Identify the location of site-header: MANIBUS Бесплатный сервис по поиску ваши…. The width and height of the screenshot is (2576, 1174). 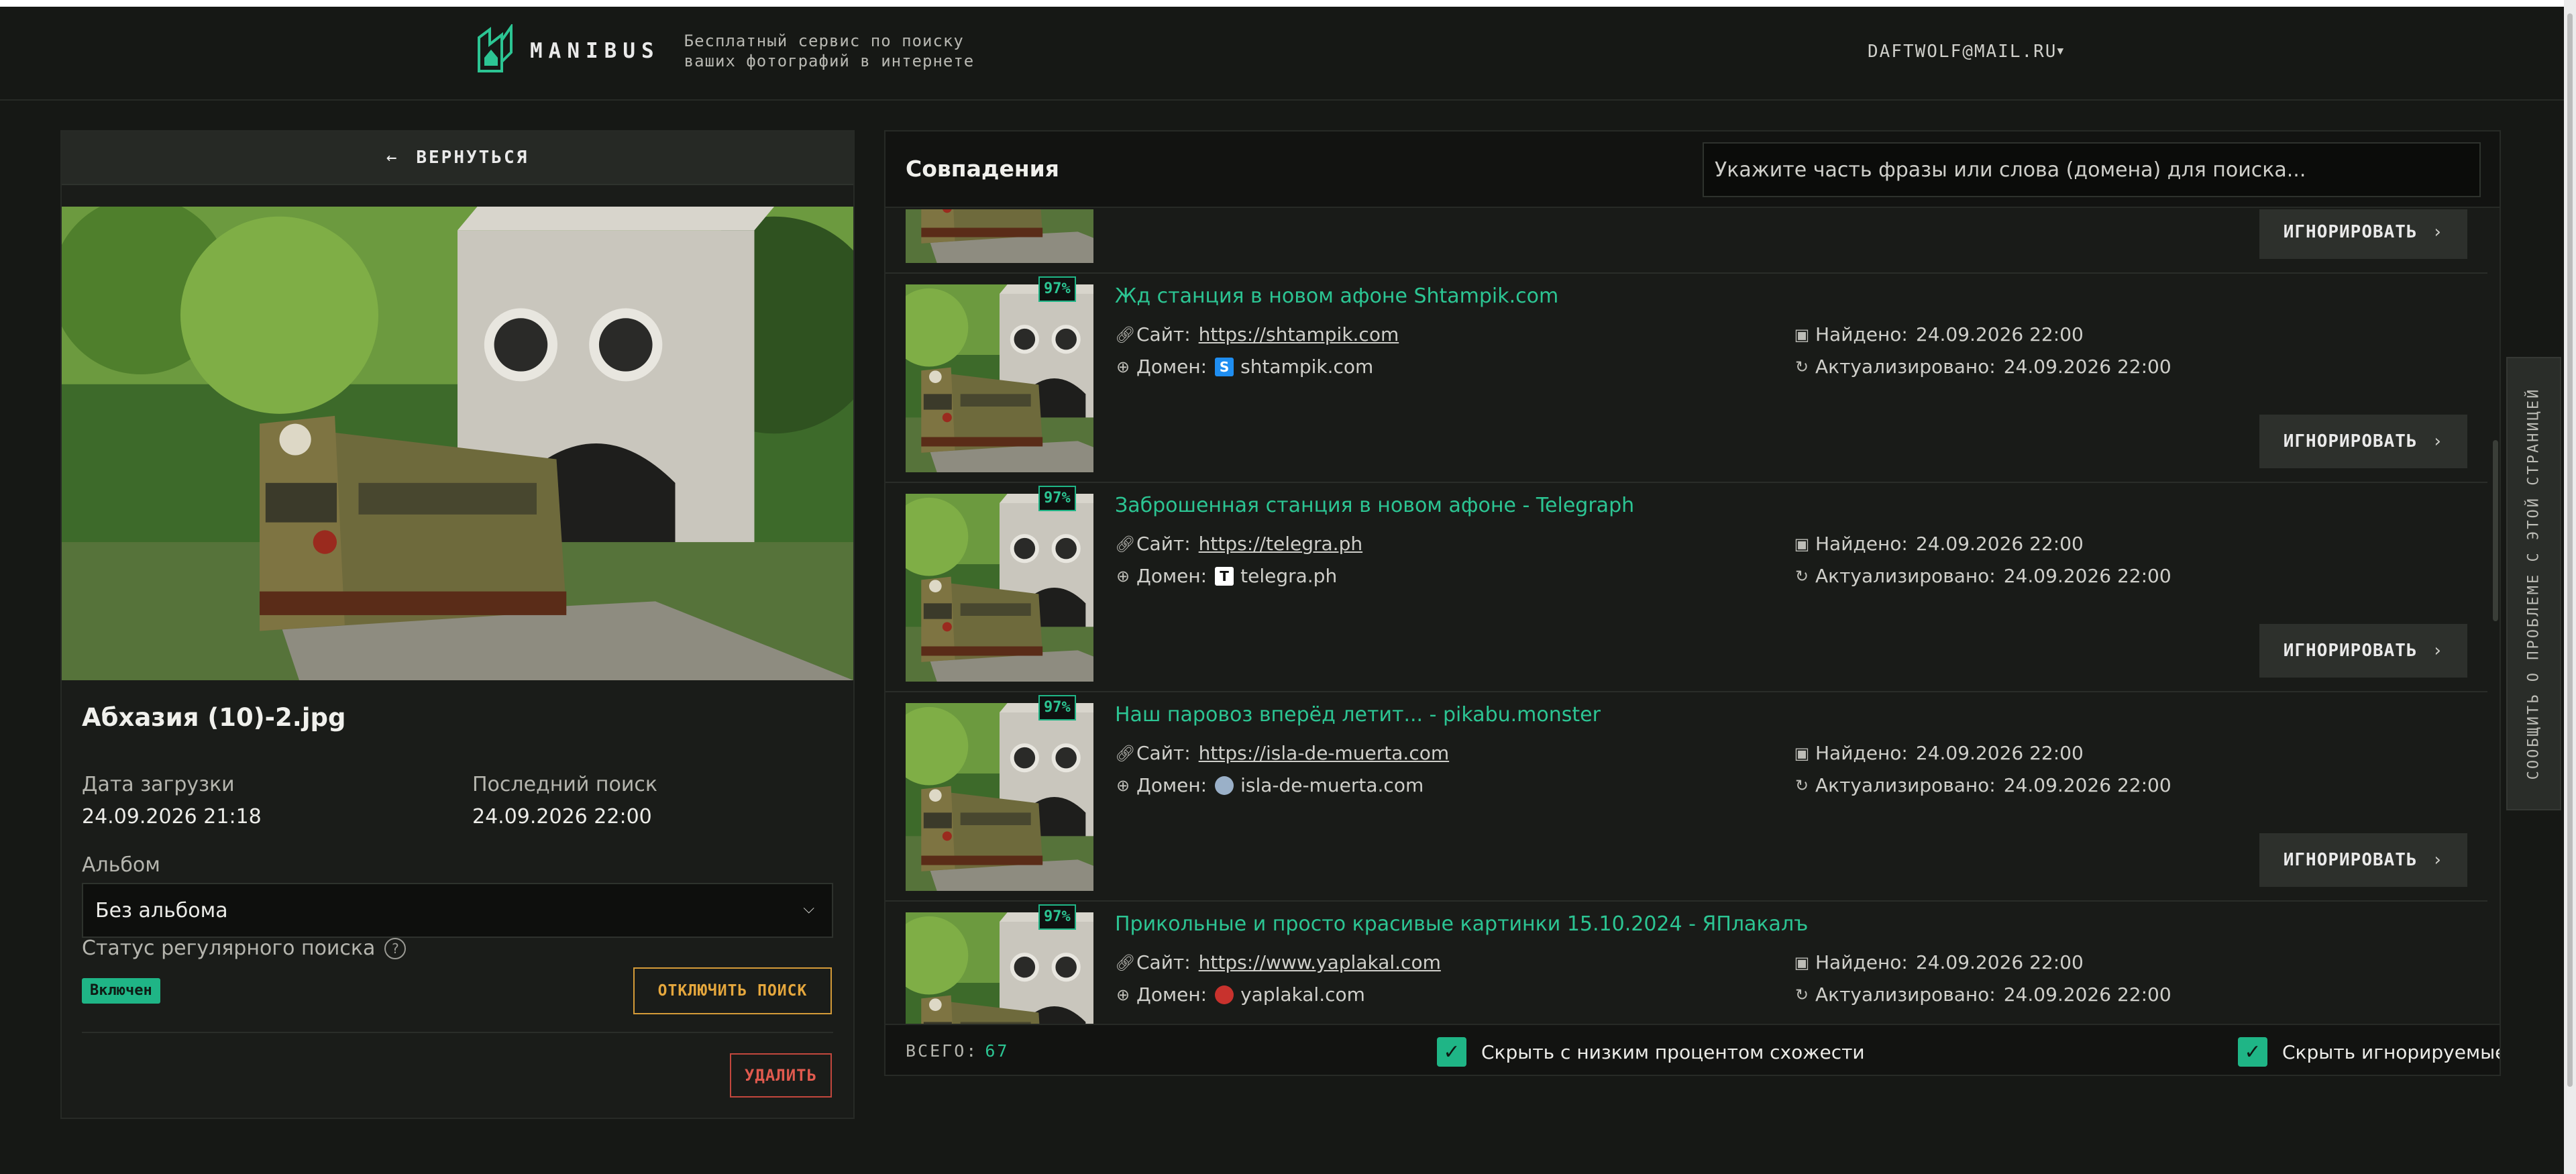
(1282, 54).